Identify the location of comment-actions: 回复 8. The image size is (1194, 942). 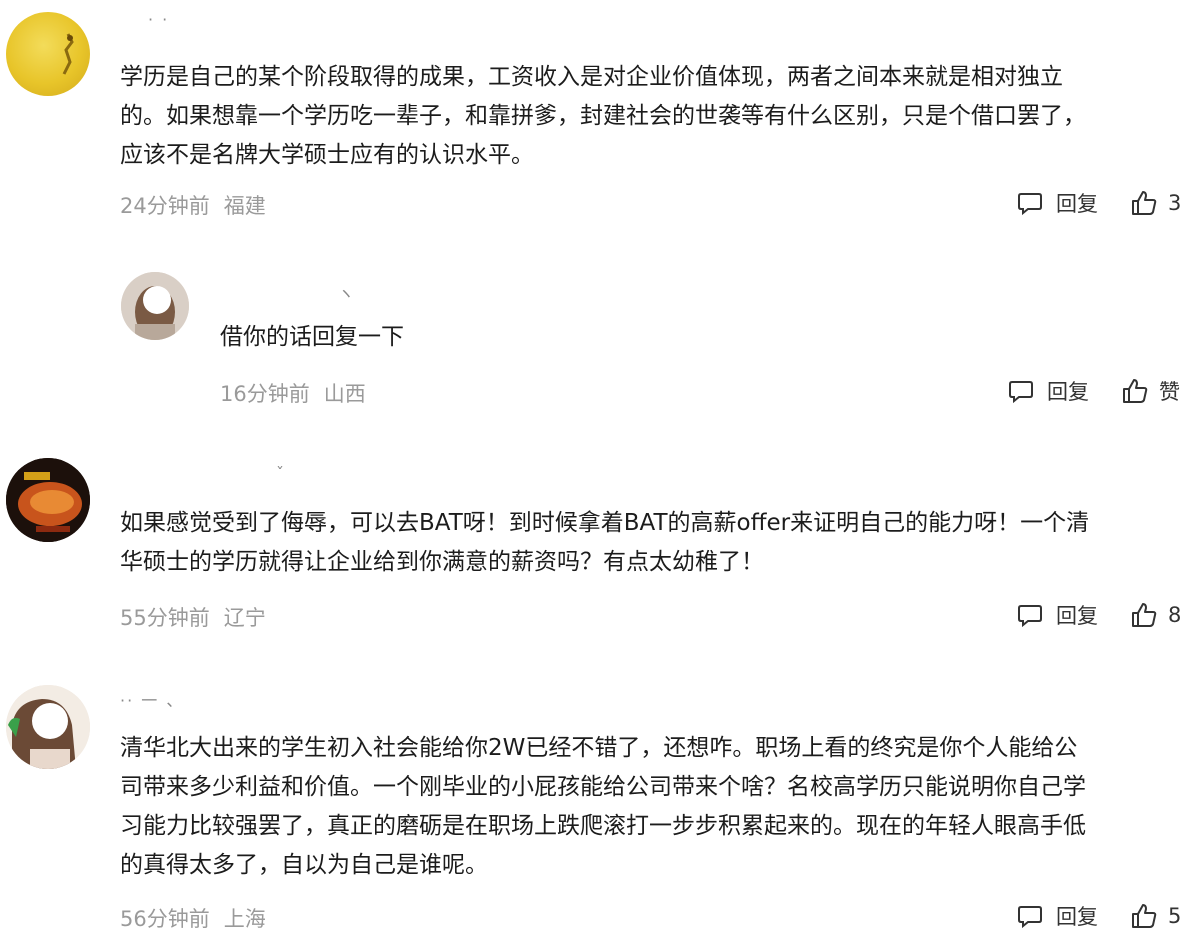
(1098, 615).